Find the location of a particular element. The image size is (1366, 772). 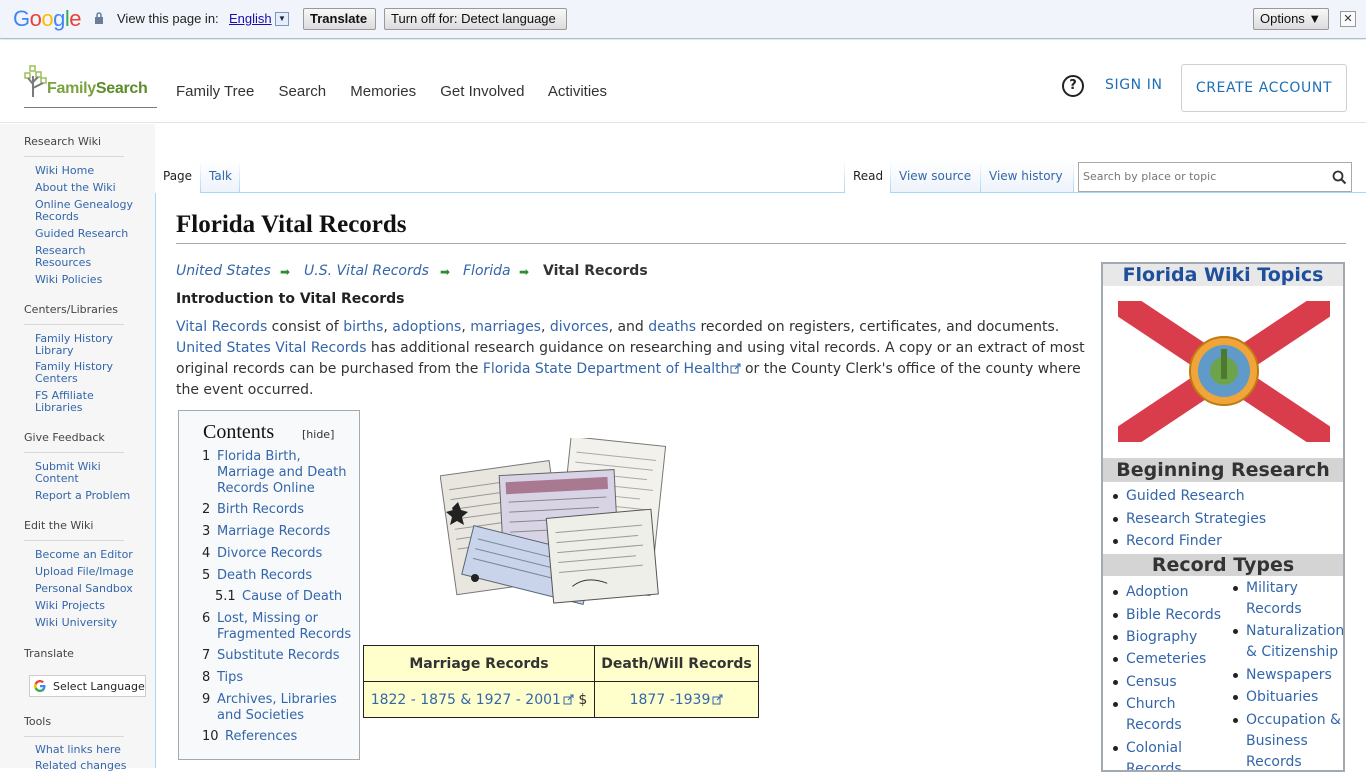

link-military-records: Military Records is located at coordinates (1275, 599).